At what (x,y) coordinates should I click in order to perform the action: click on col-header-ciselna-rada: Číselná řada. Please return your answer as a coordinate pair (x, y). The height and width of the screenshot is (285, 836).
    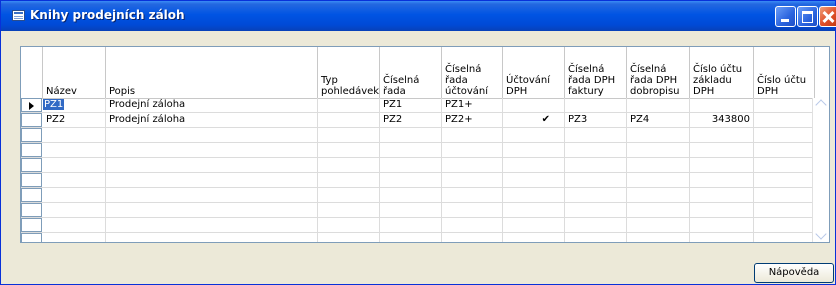
    Looking at the image, I should click on (411, 72).